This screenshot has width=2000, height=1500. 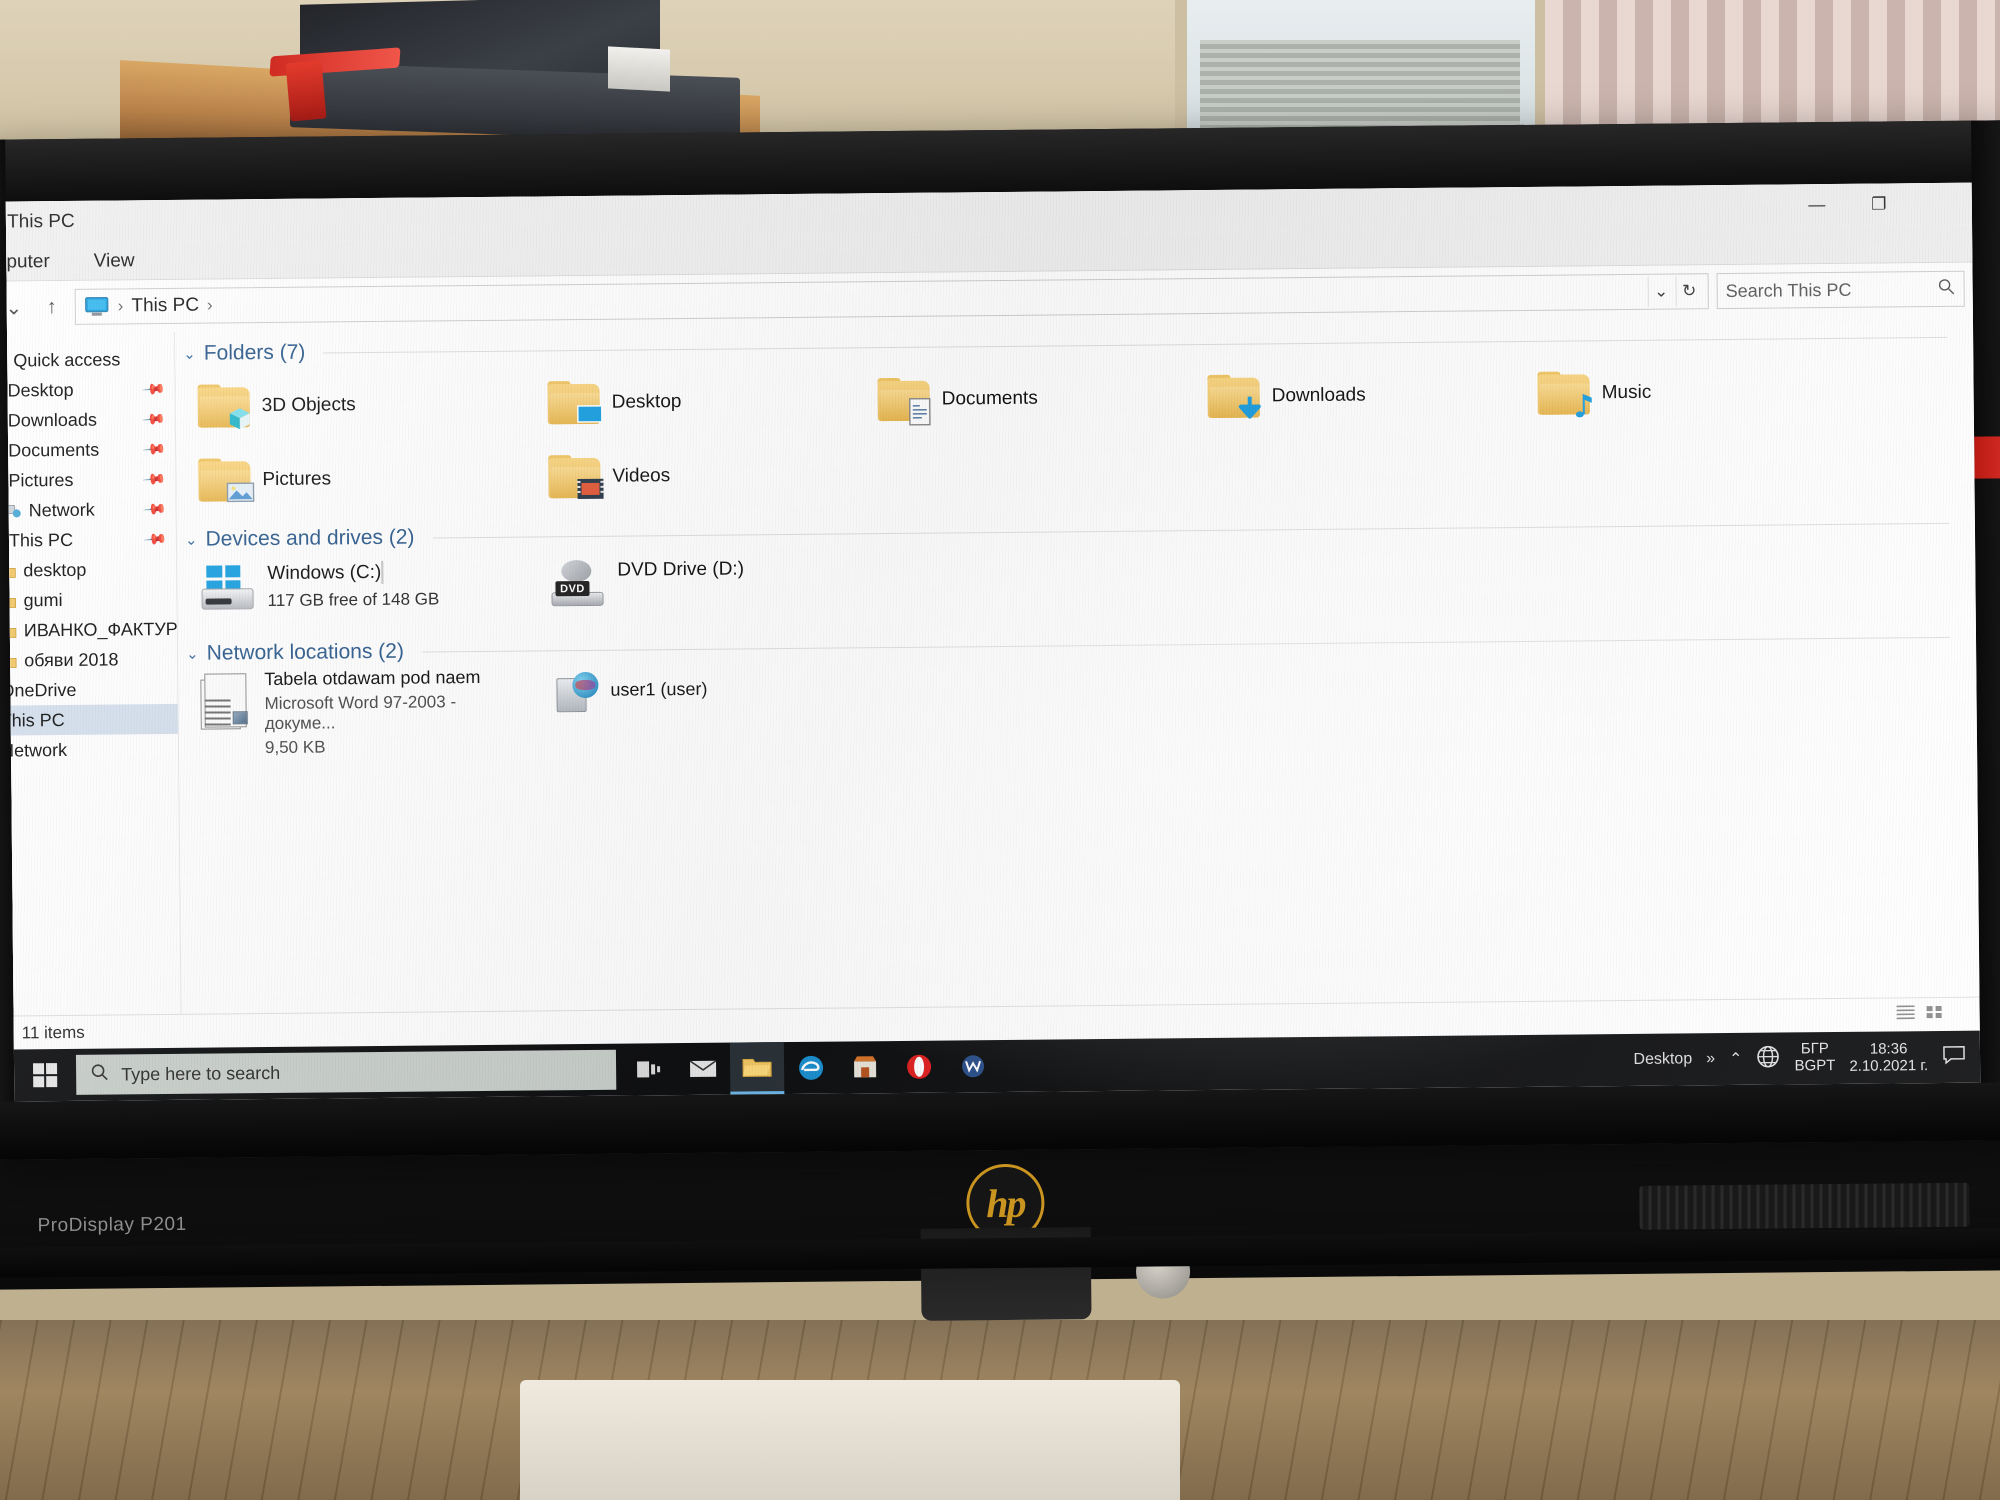 What do you see at coordinates (91, 480) in the screenshot?
I see `sidebar-item-pictures: Pictures 📌` at bounding box center [91, 480].